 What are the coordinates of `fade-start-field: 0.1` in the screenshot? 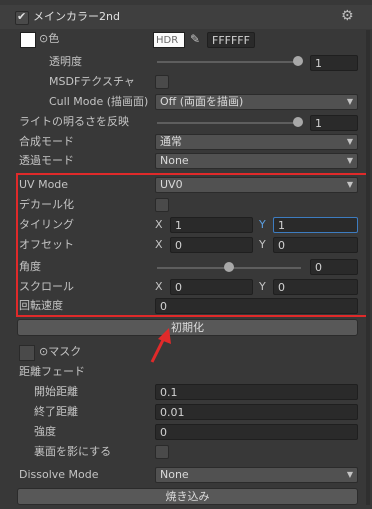 It's located at (256, 392).